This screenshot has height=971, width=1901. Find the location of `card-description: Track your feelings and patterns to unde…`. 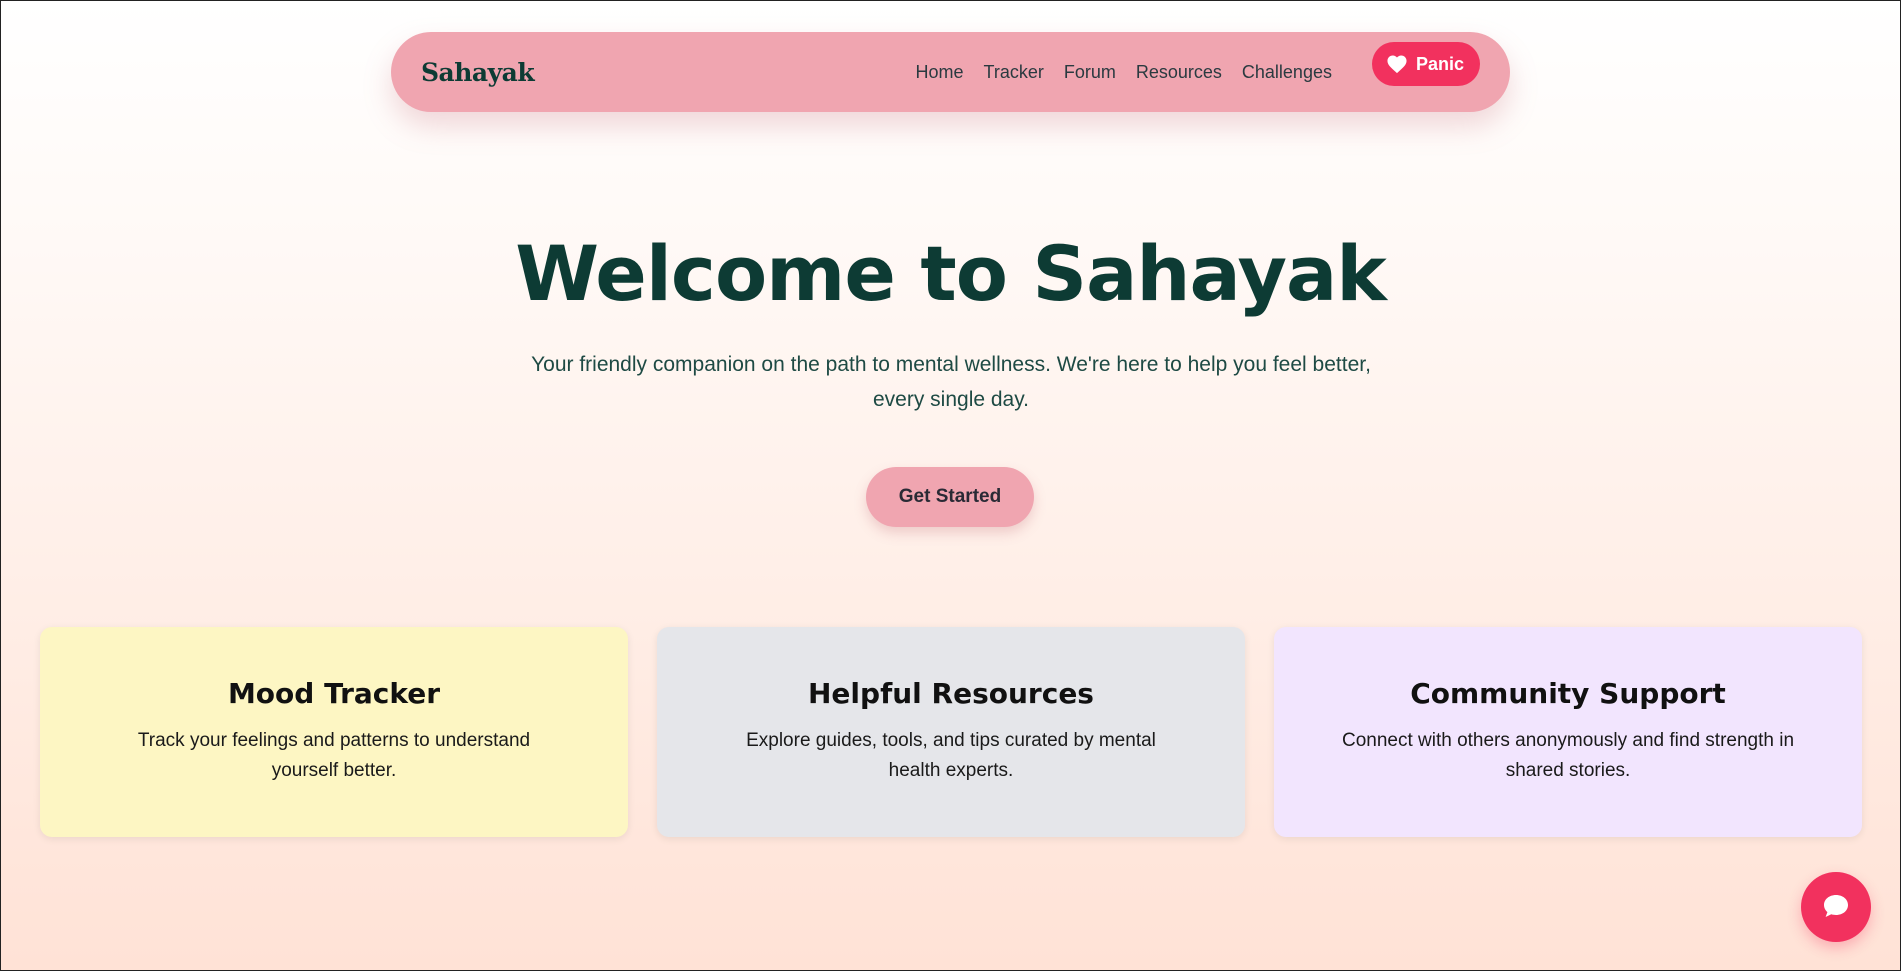

card-description: Track your feelings and patterns to unde… is located at coordinates (334, 755).